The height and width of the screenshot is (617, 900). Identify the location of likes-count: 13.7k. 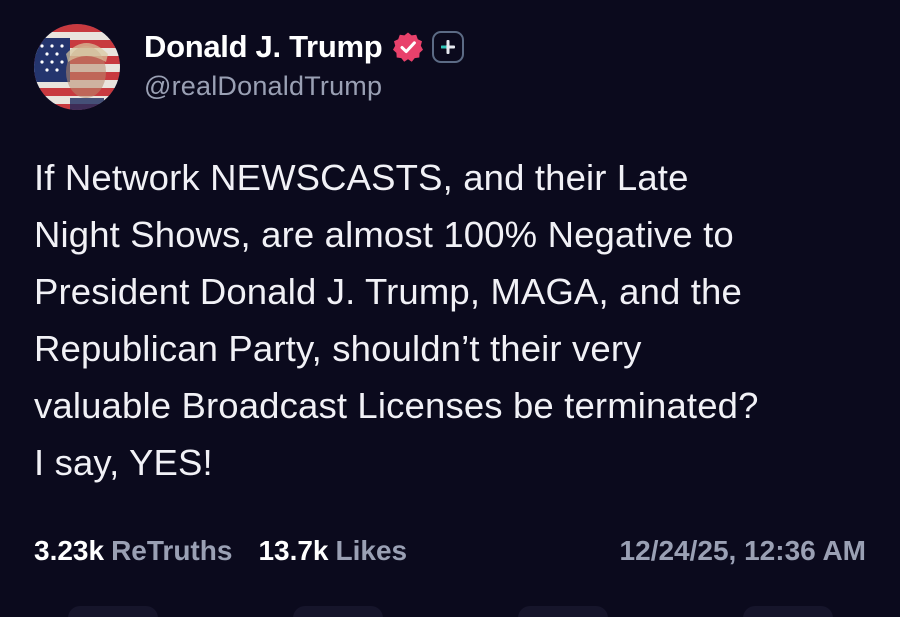
(293, 550).